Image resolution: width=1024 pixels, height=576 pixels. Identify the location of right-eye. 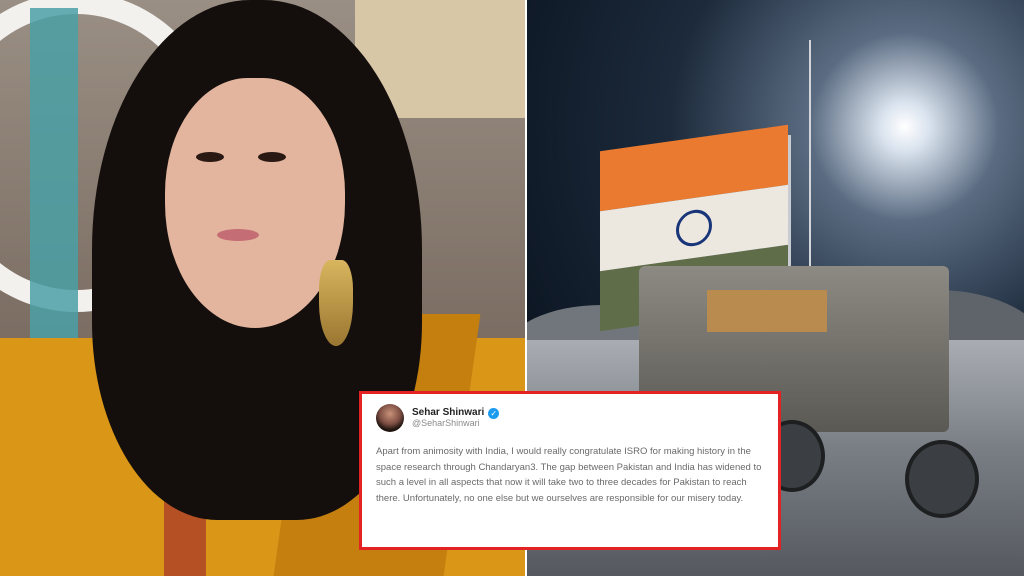
(272, 157).